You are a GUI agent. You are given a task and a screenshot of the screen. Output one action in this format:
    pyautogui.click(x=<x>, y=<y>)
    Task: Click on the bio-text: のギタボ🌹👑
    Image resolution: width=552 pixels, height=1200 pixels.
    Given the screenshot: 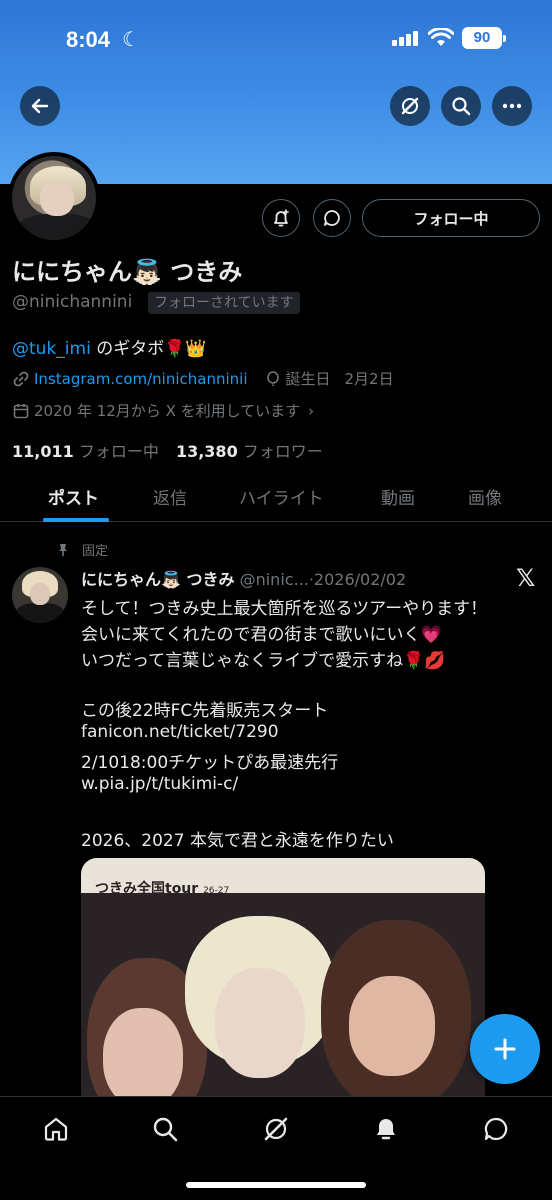 What is the action you would take?
    pyautogui.click(x=148, y=349)
    